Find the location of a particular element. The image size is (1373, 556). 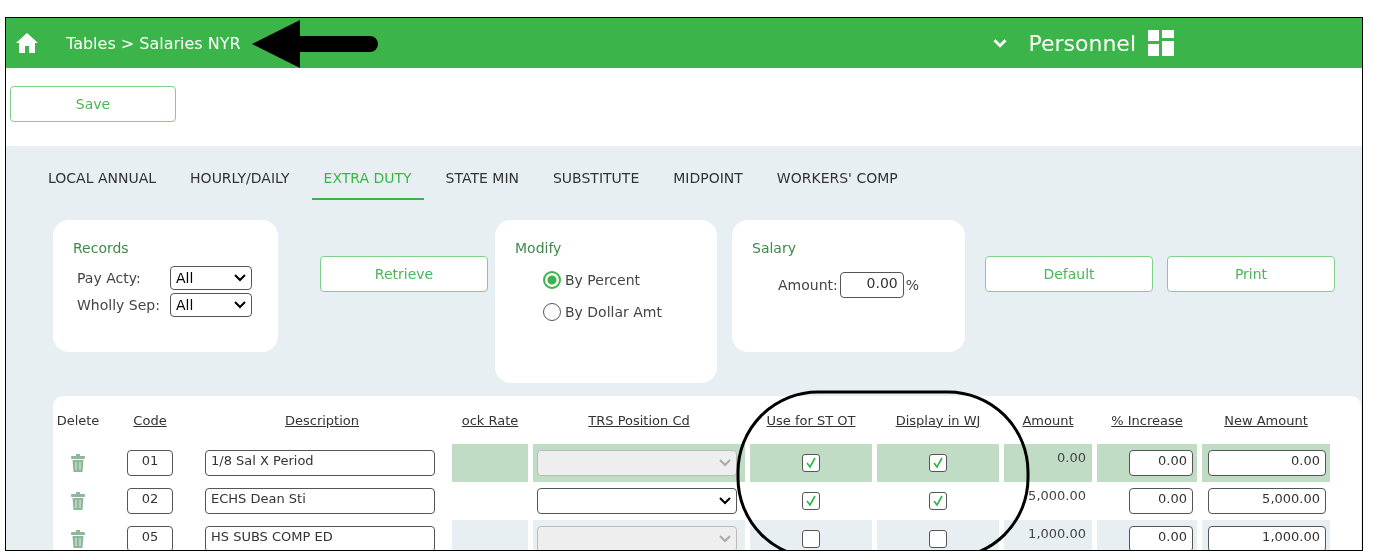

tab: WORKERS' COMP is located at coordinates (837, 182).